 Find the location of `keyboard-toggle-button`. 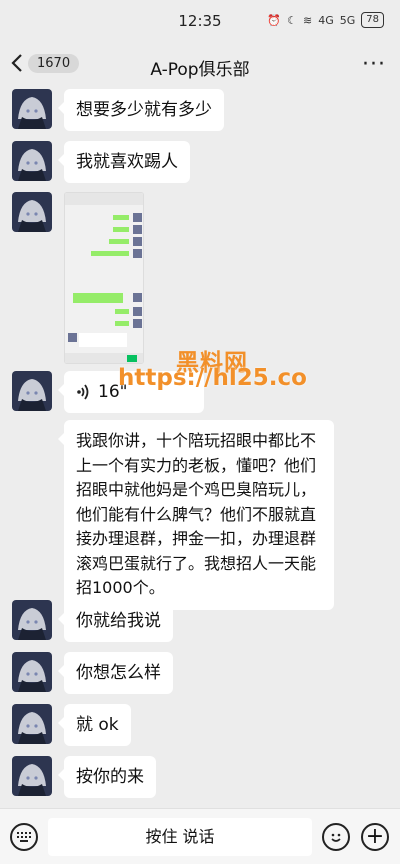

keyboard-toggle-button is located at coordinates (24, 837).